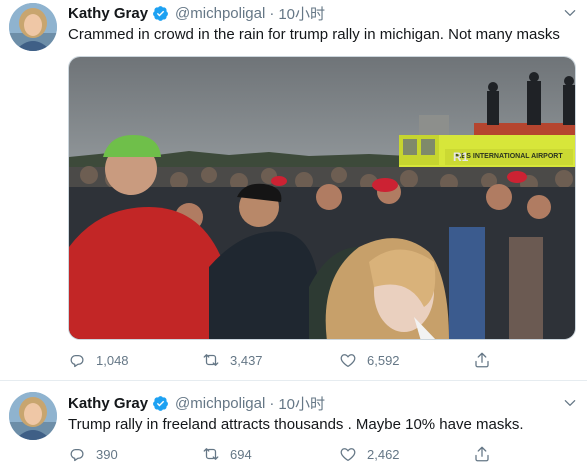  Describe the element at coordinates (227, 454) in the screenshot. I see `retweet-button: 694` at that location.